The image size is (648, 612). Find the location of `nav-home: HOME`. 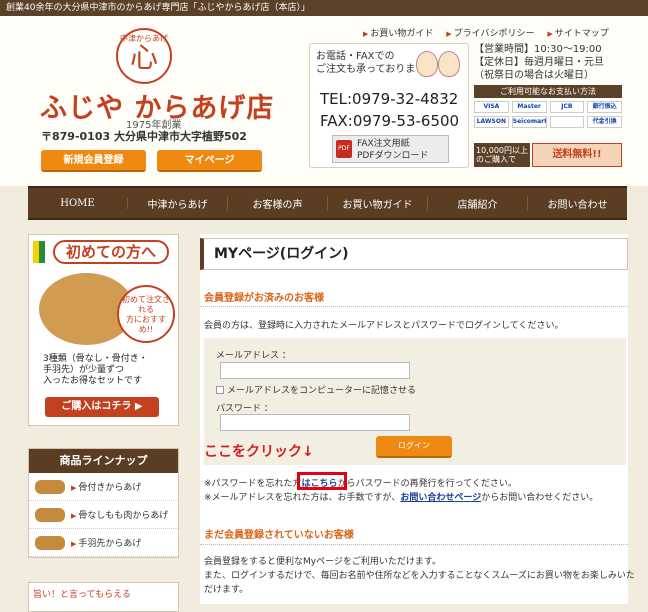

nav-home: HOME is located at coordinates (78, 203).